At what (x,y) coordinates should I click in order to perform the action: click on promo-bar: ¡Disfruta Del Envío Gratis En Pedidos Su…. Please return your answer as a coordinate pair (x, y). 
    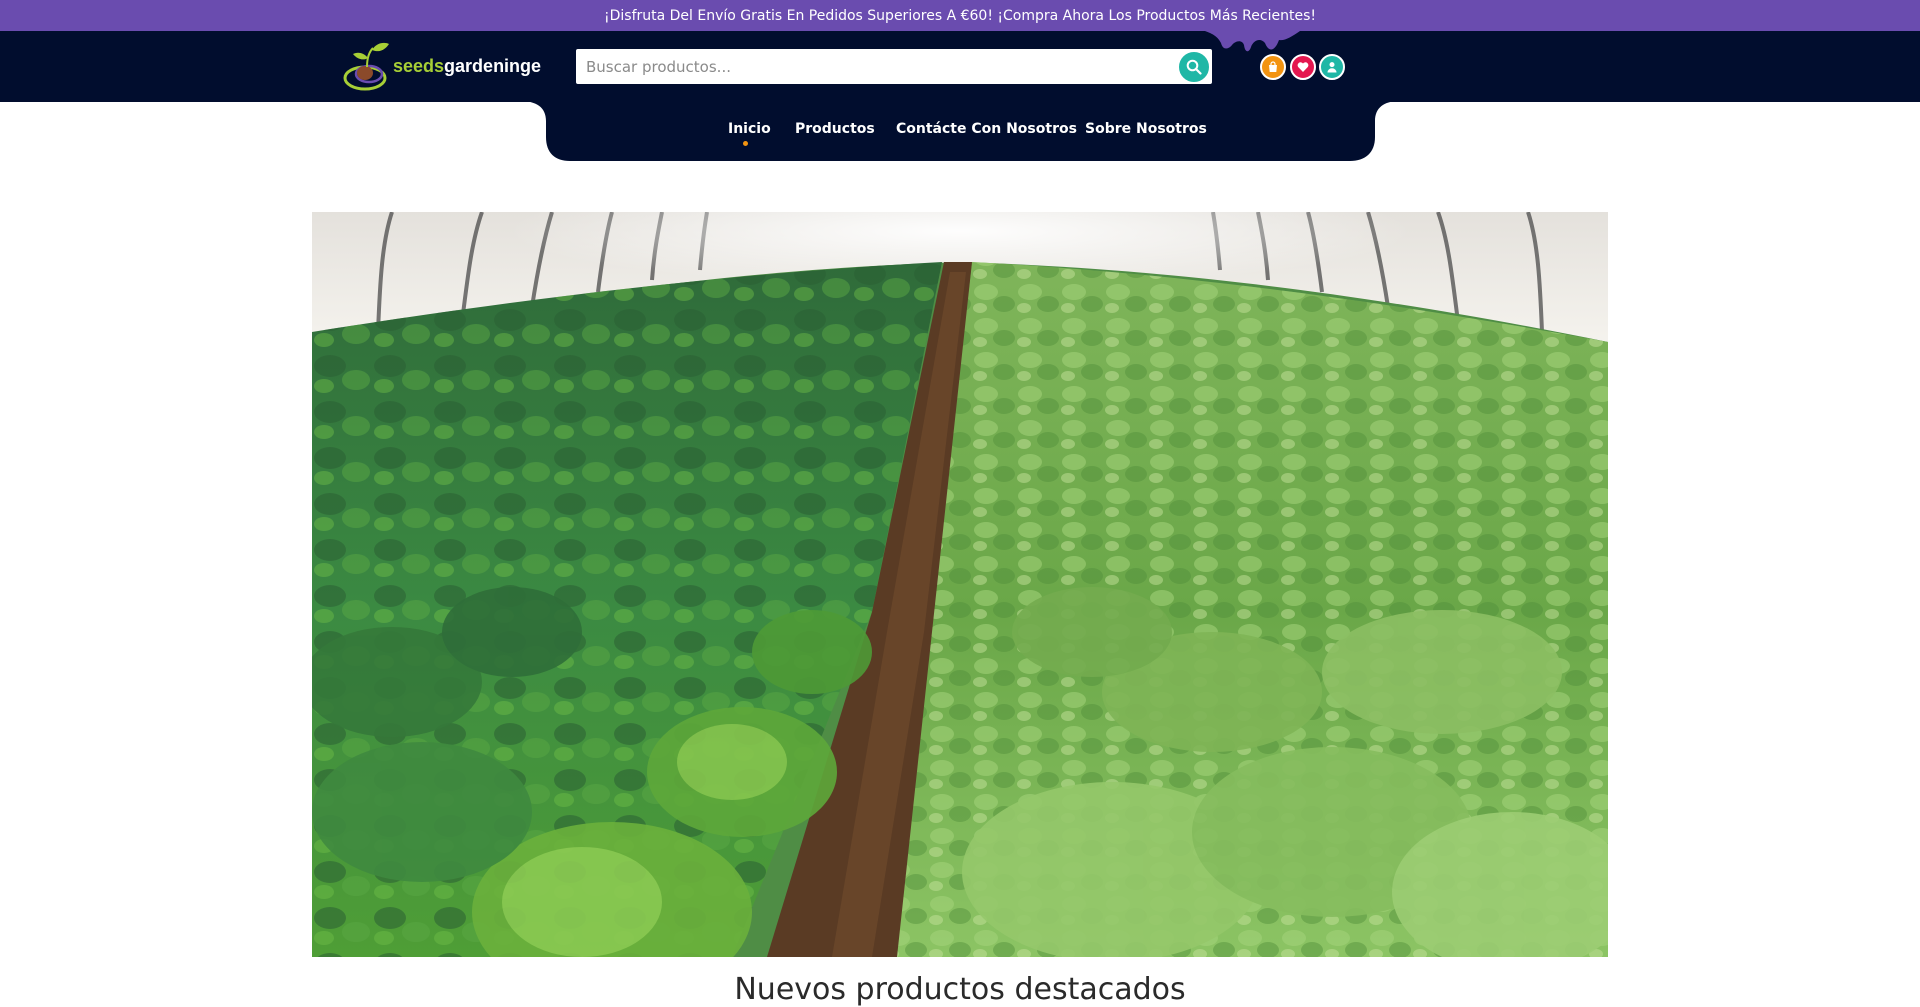
    Looking at the image, I should click on (960, 15).